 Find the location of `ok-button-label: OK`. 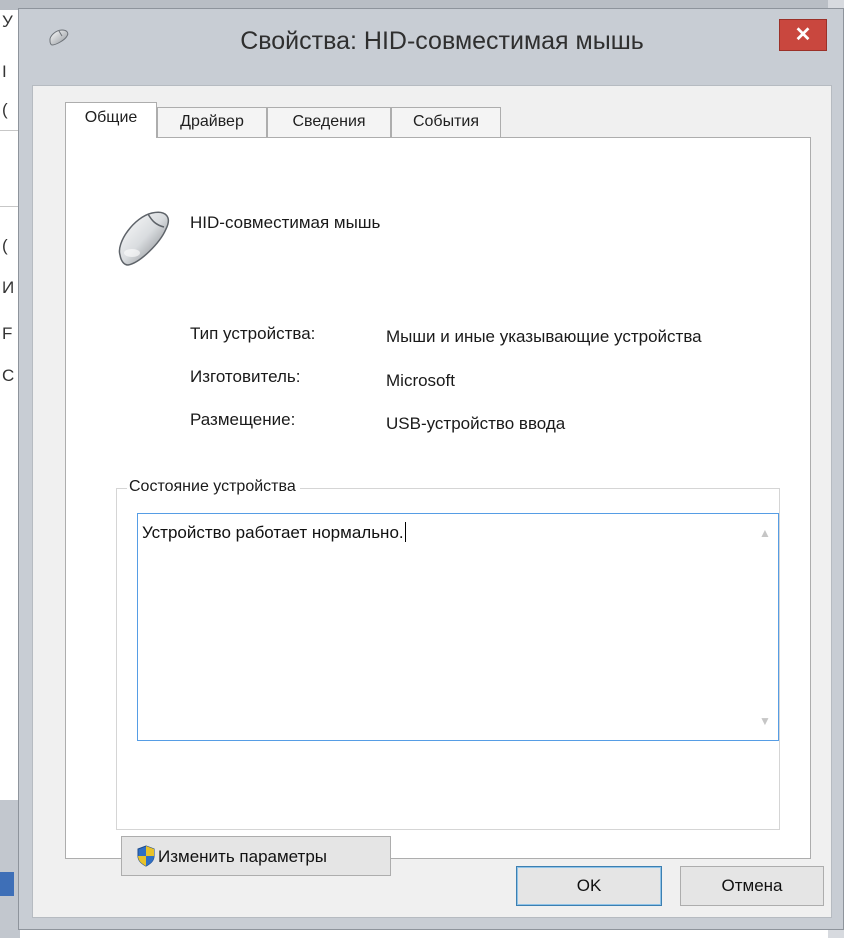

ok-button-label: OK is located at coordinates (589, 885).